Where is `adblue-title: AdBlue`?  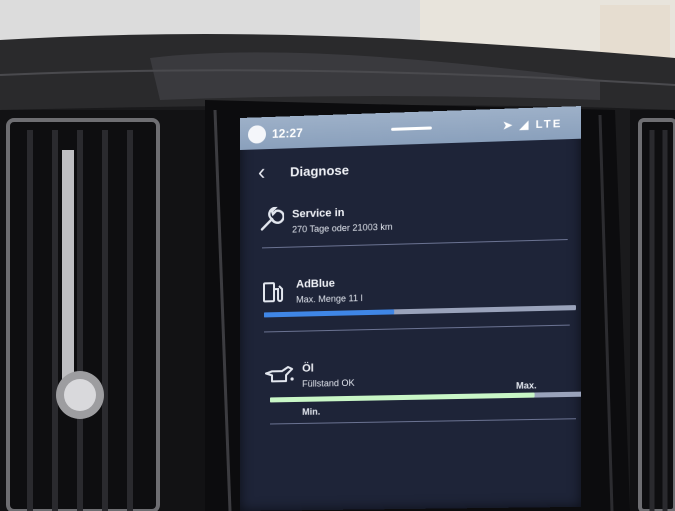
adblue-title: AdBlue is located at coordinates (315, 284).